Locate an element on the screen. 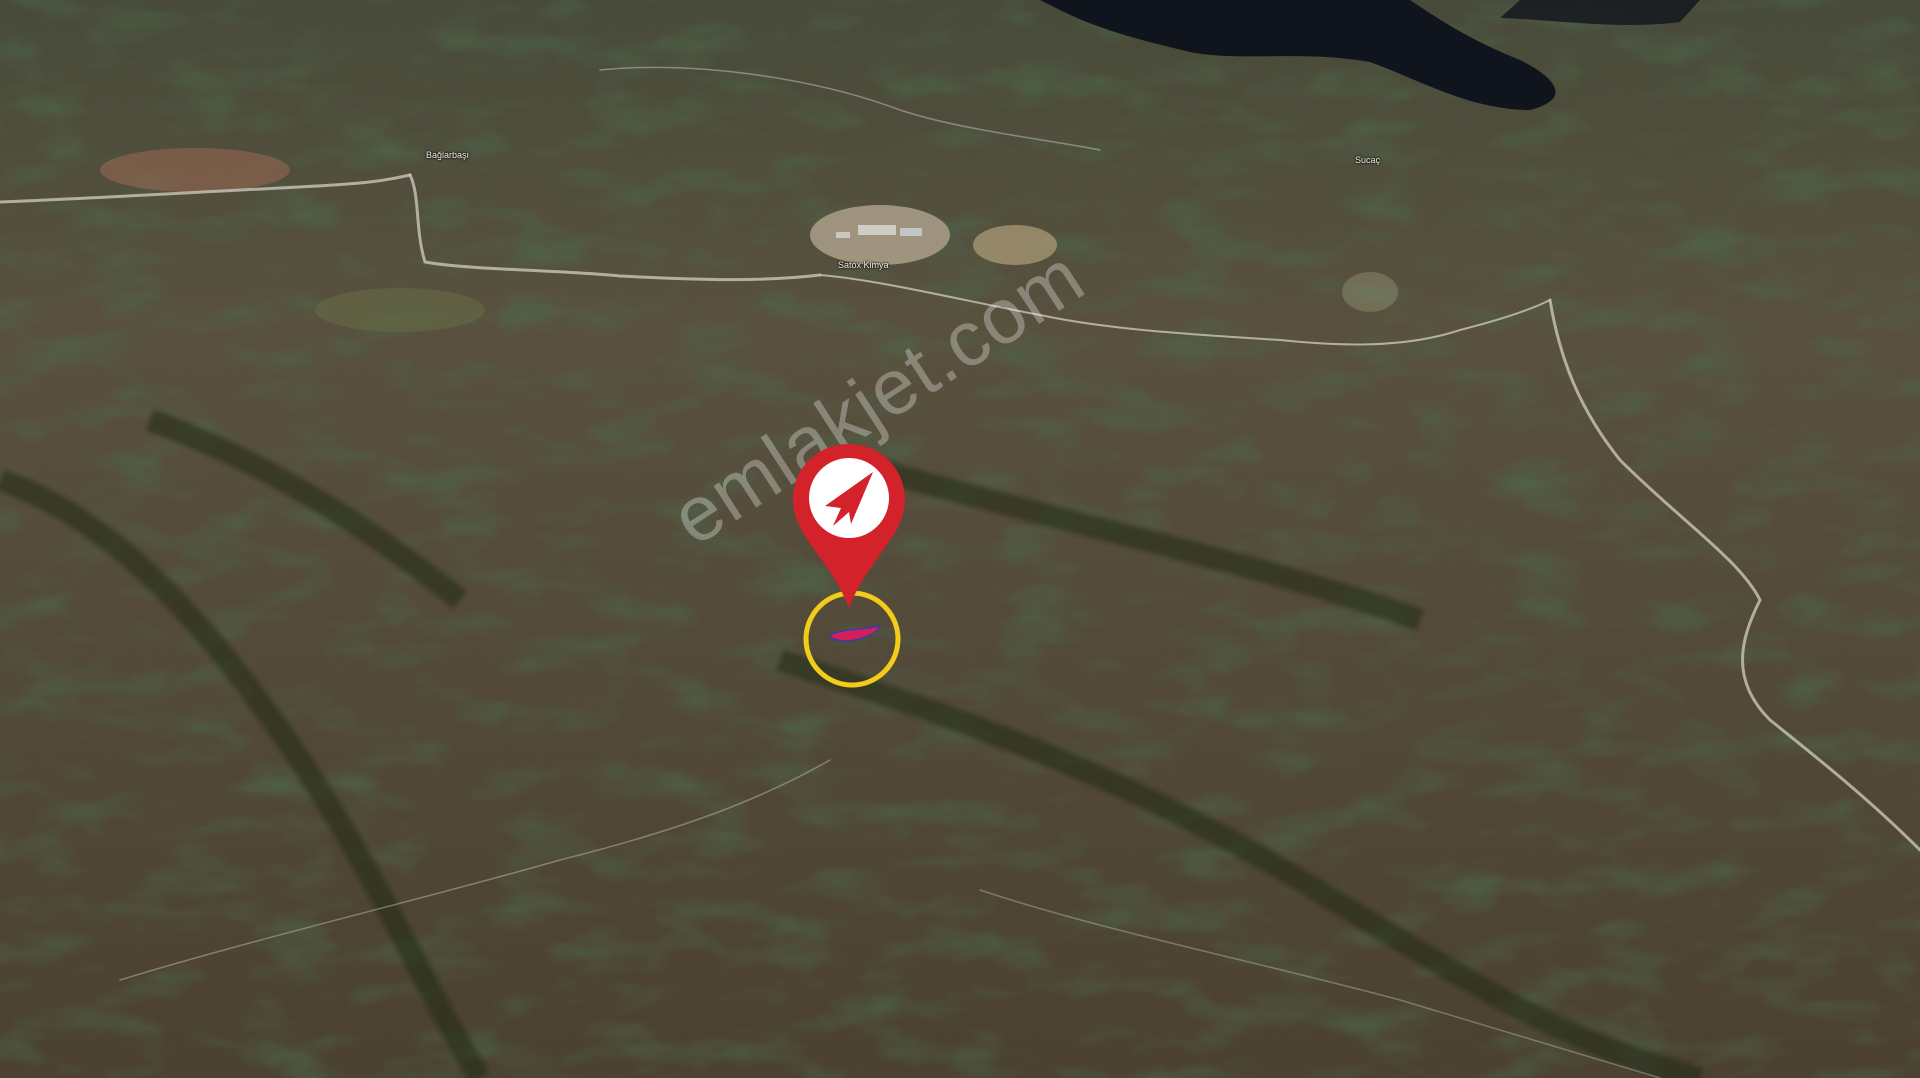 The width and height of the screenshot is (1920, 1078). location-pin is located at coordinates (849, 527).